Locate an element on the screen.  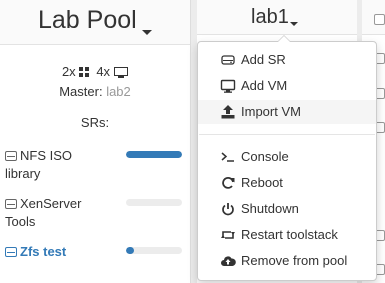
master-value: lab2 is located at coordinates (118, 91).